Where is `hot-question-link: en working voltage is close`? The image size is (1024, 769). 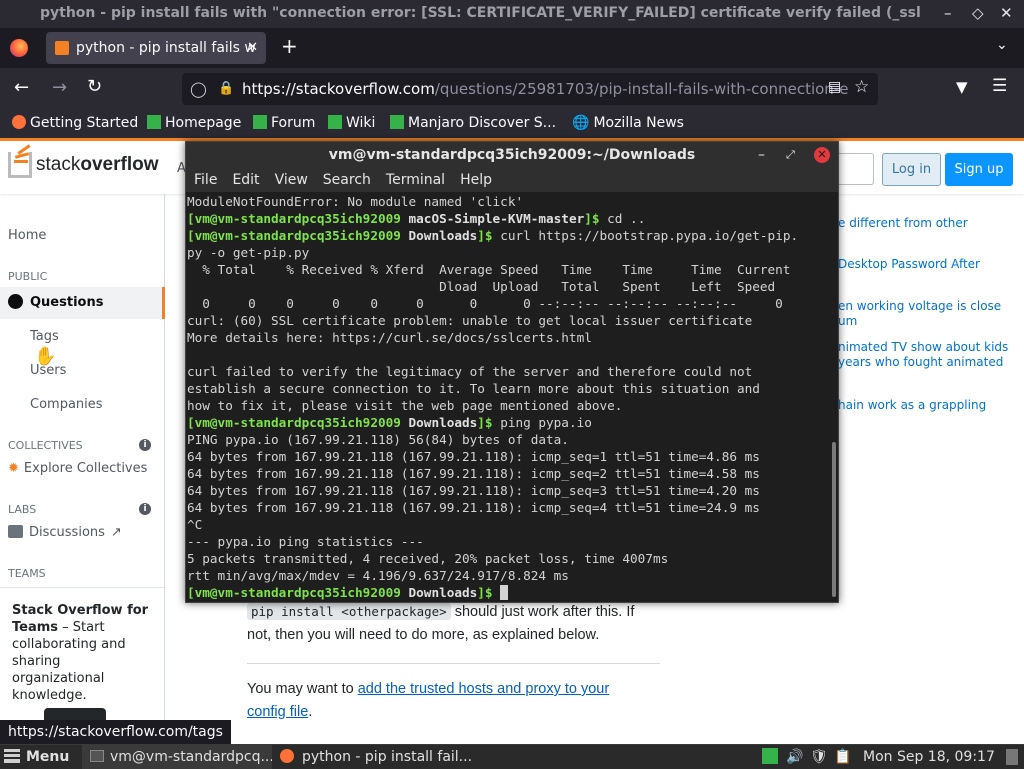 hot-question-link: en working voltage is close is located at coordinates (919, 306).